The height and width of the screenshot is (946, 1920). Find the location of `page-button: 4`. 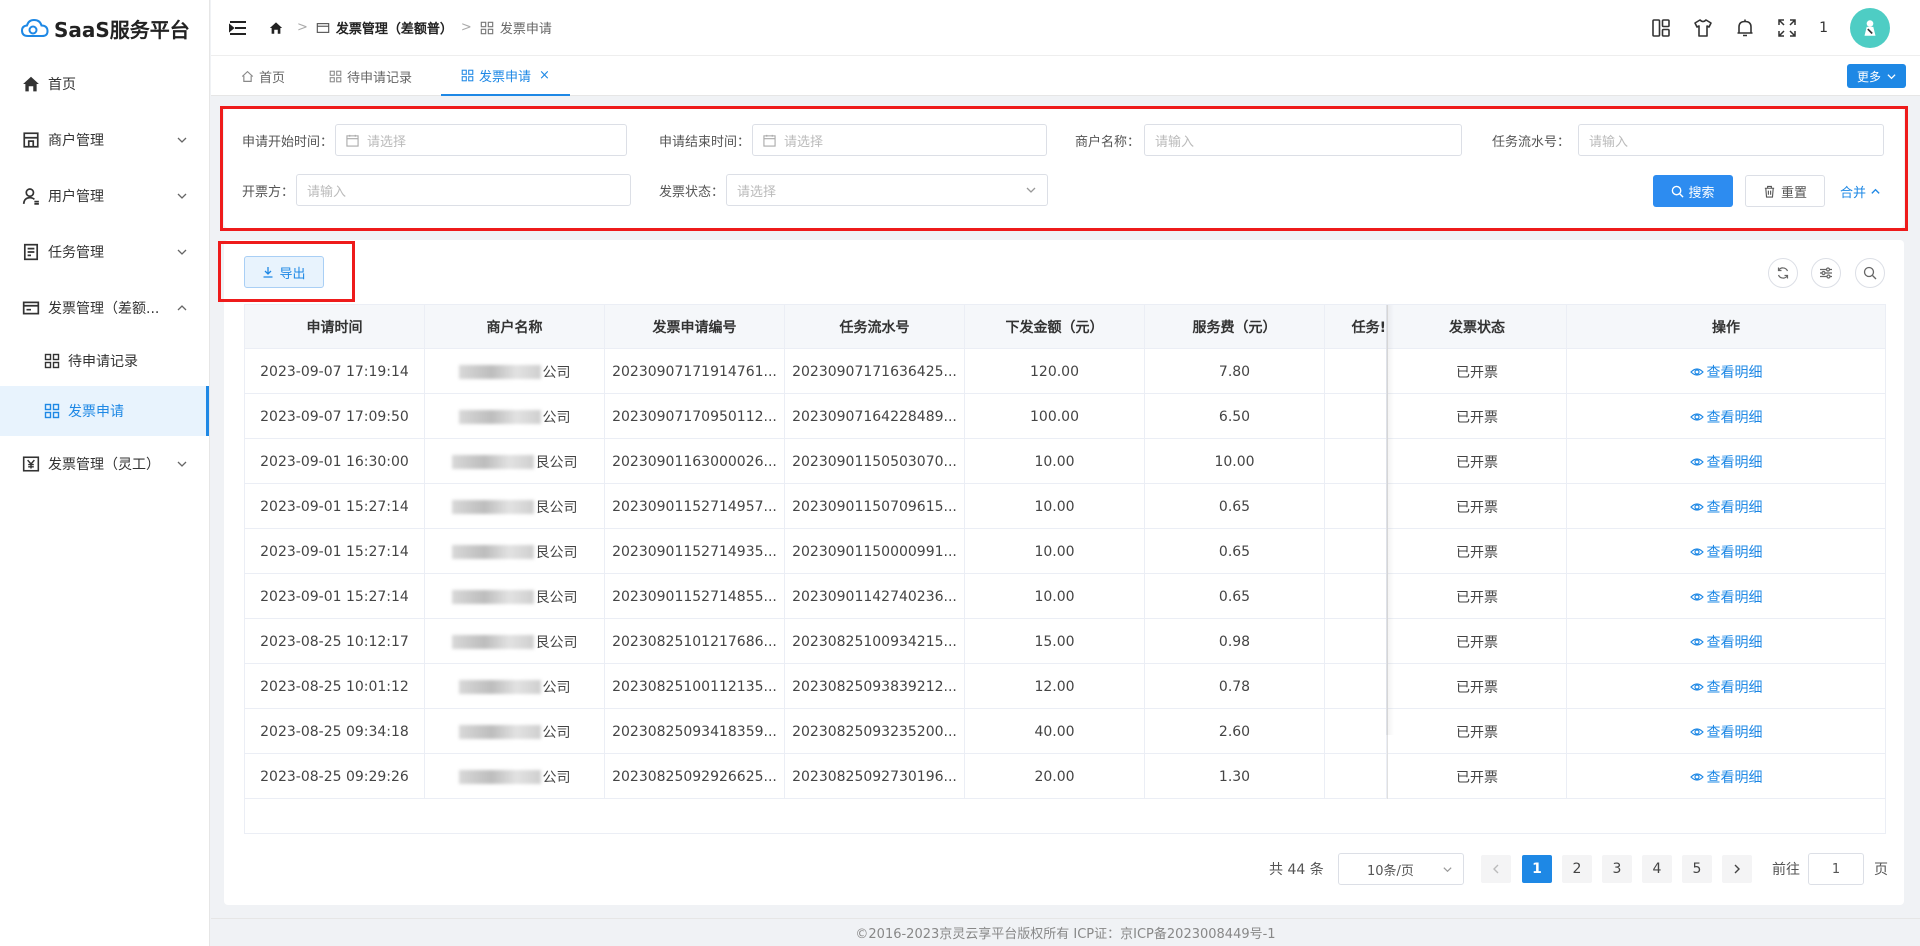

page-button: 4 is located at coordinates (1657, 869).